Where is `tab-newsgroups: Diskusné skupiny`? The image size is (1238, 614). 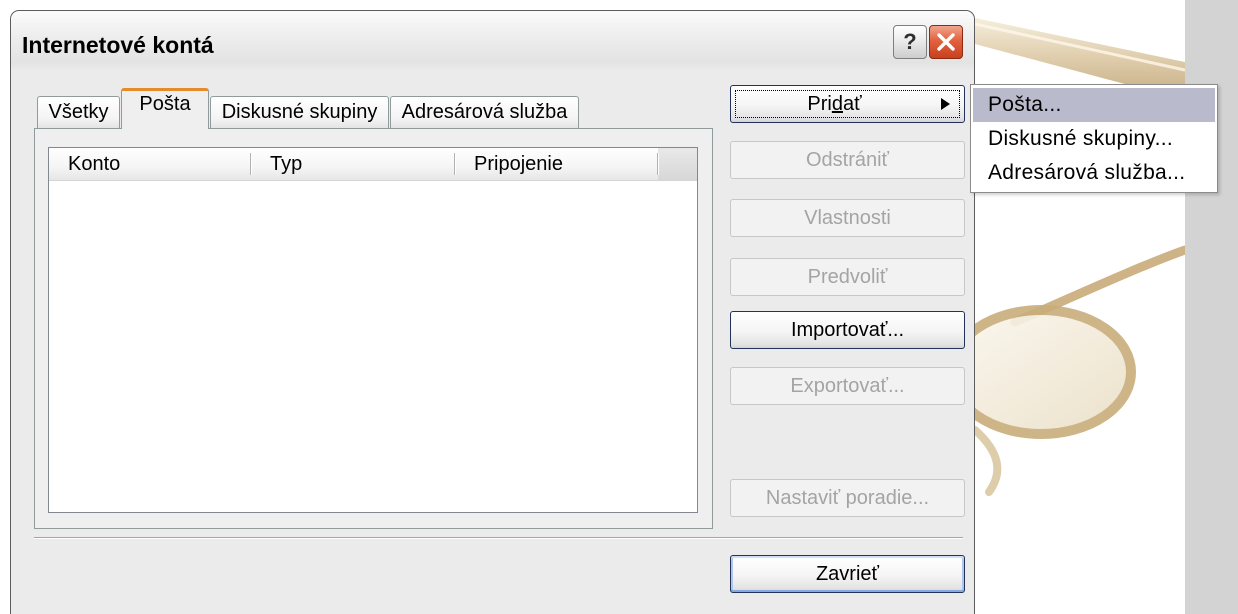
tab-newsgroups: Diskusné skupiny is located at coordinates (299, 112).